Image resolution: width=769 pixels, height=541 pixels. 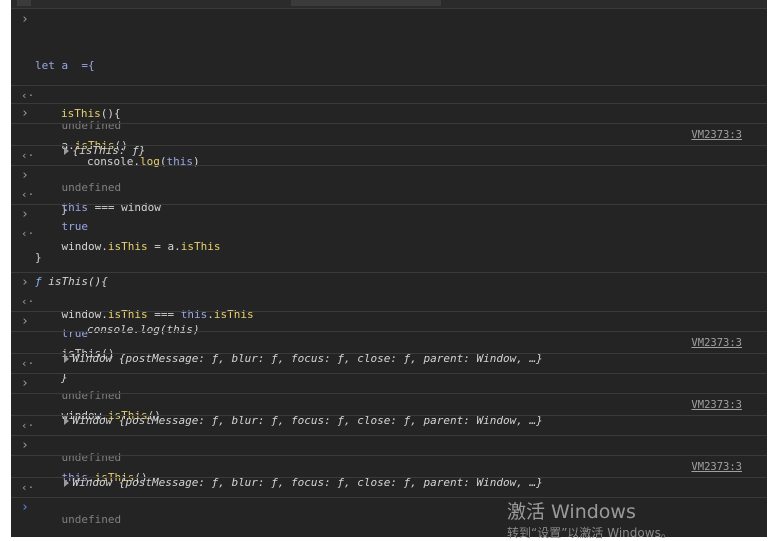 What do you see at coordinates (389, 190) in the screenshot?
I see `console-input-entry: this === window` at bounding box center [389, 190].